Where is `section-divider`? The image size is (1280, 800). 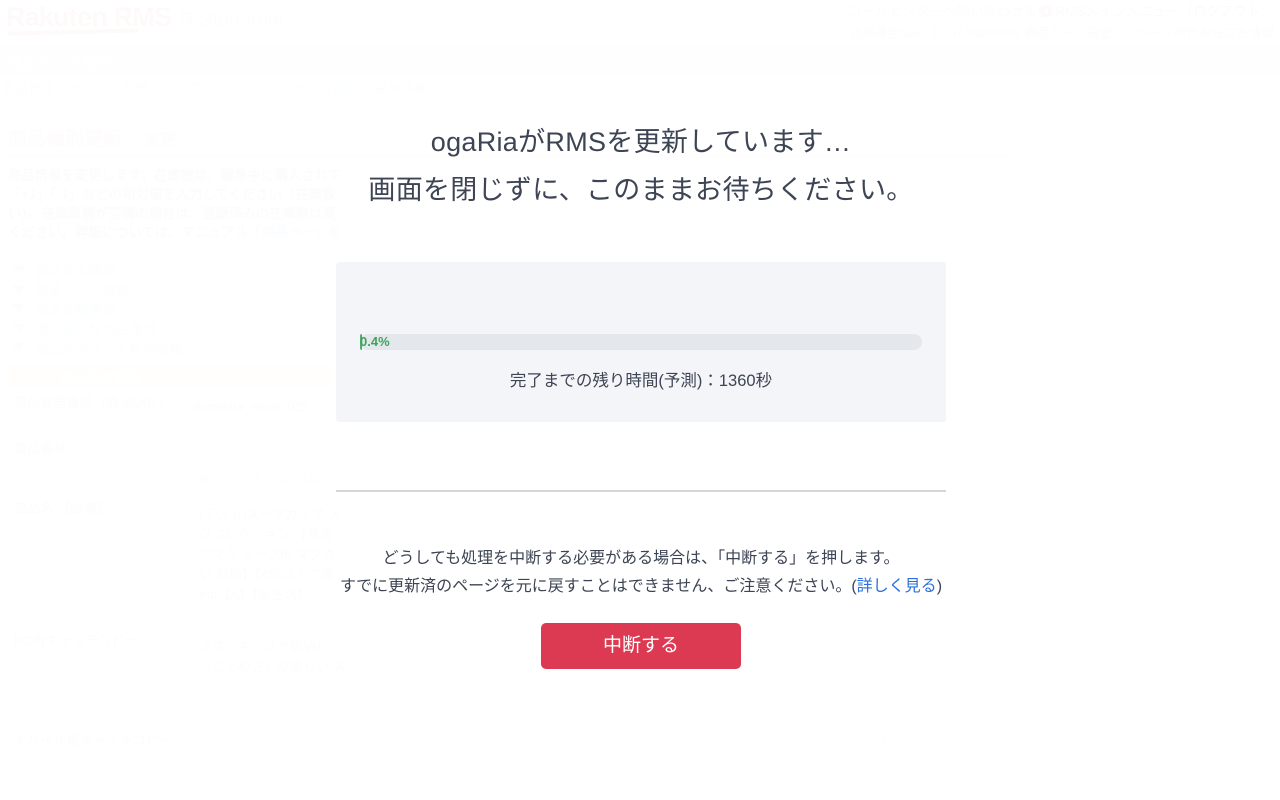 section-divider is located at coordinates (641, 491).